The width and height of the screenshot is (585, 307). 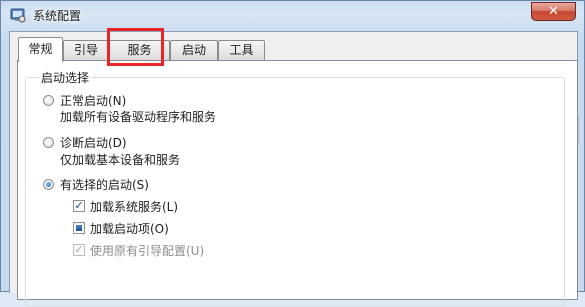 What do you see at coordinates (135, 47) in the screenshot?
I see `services-tab-highlight-box` at bounding box center [135, 47].